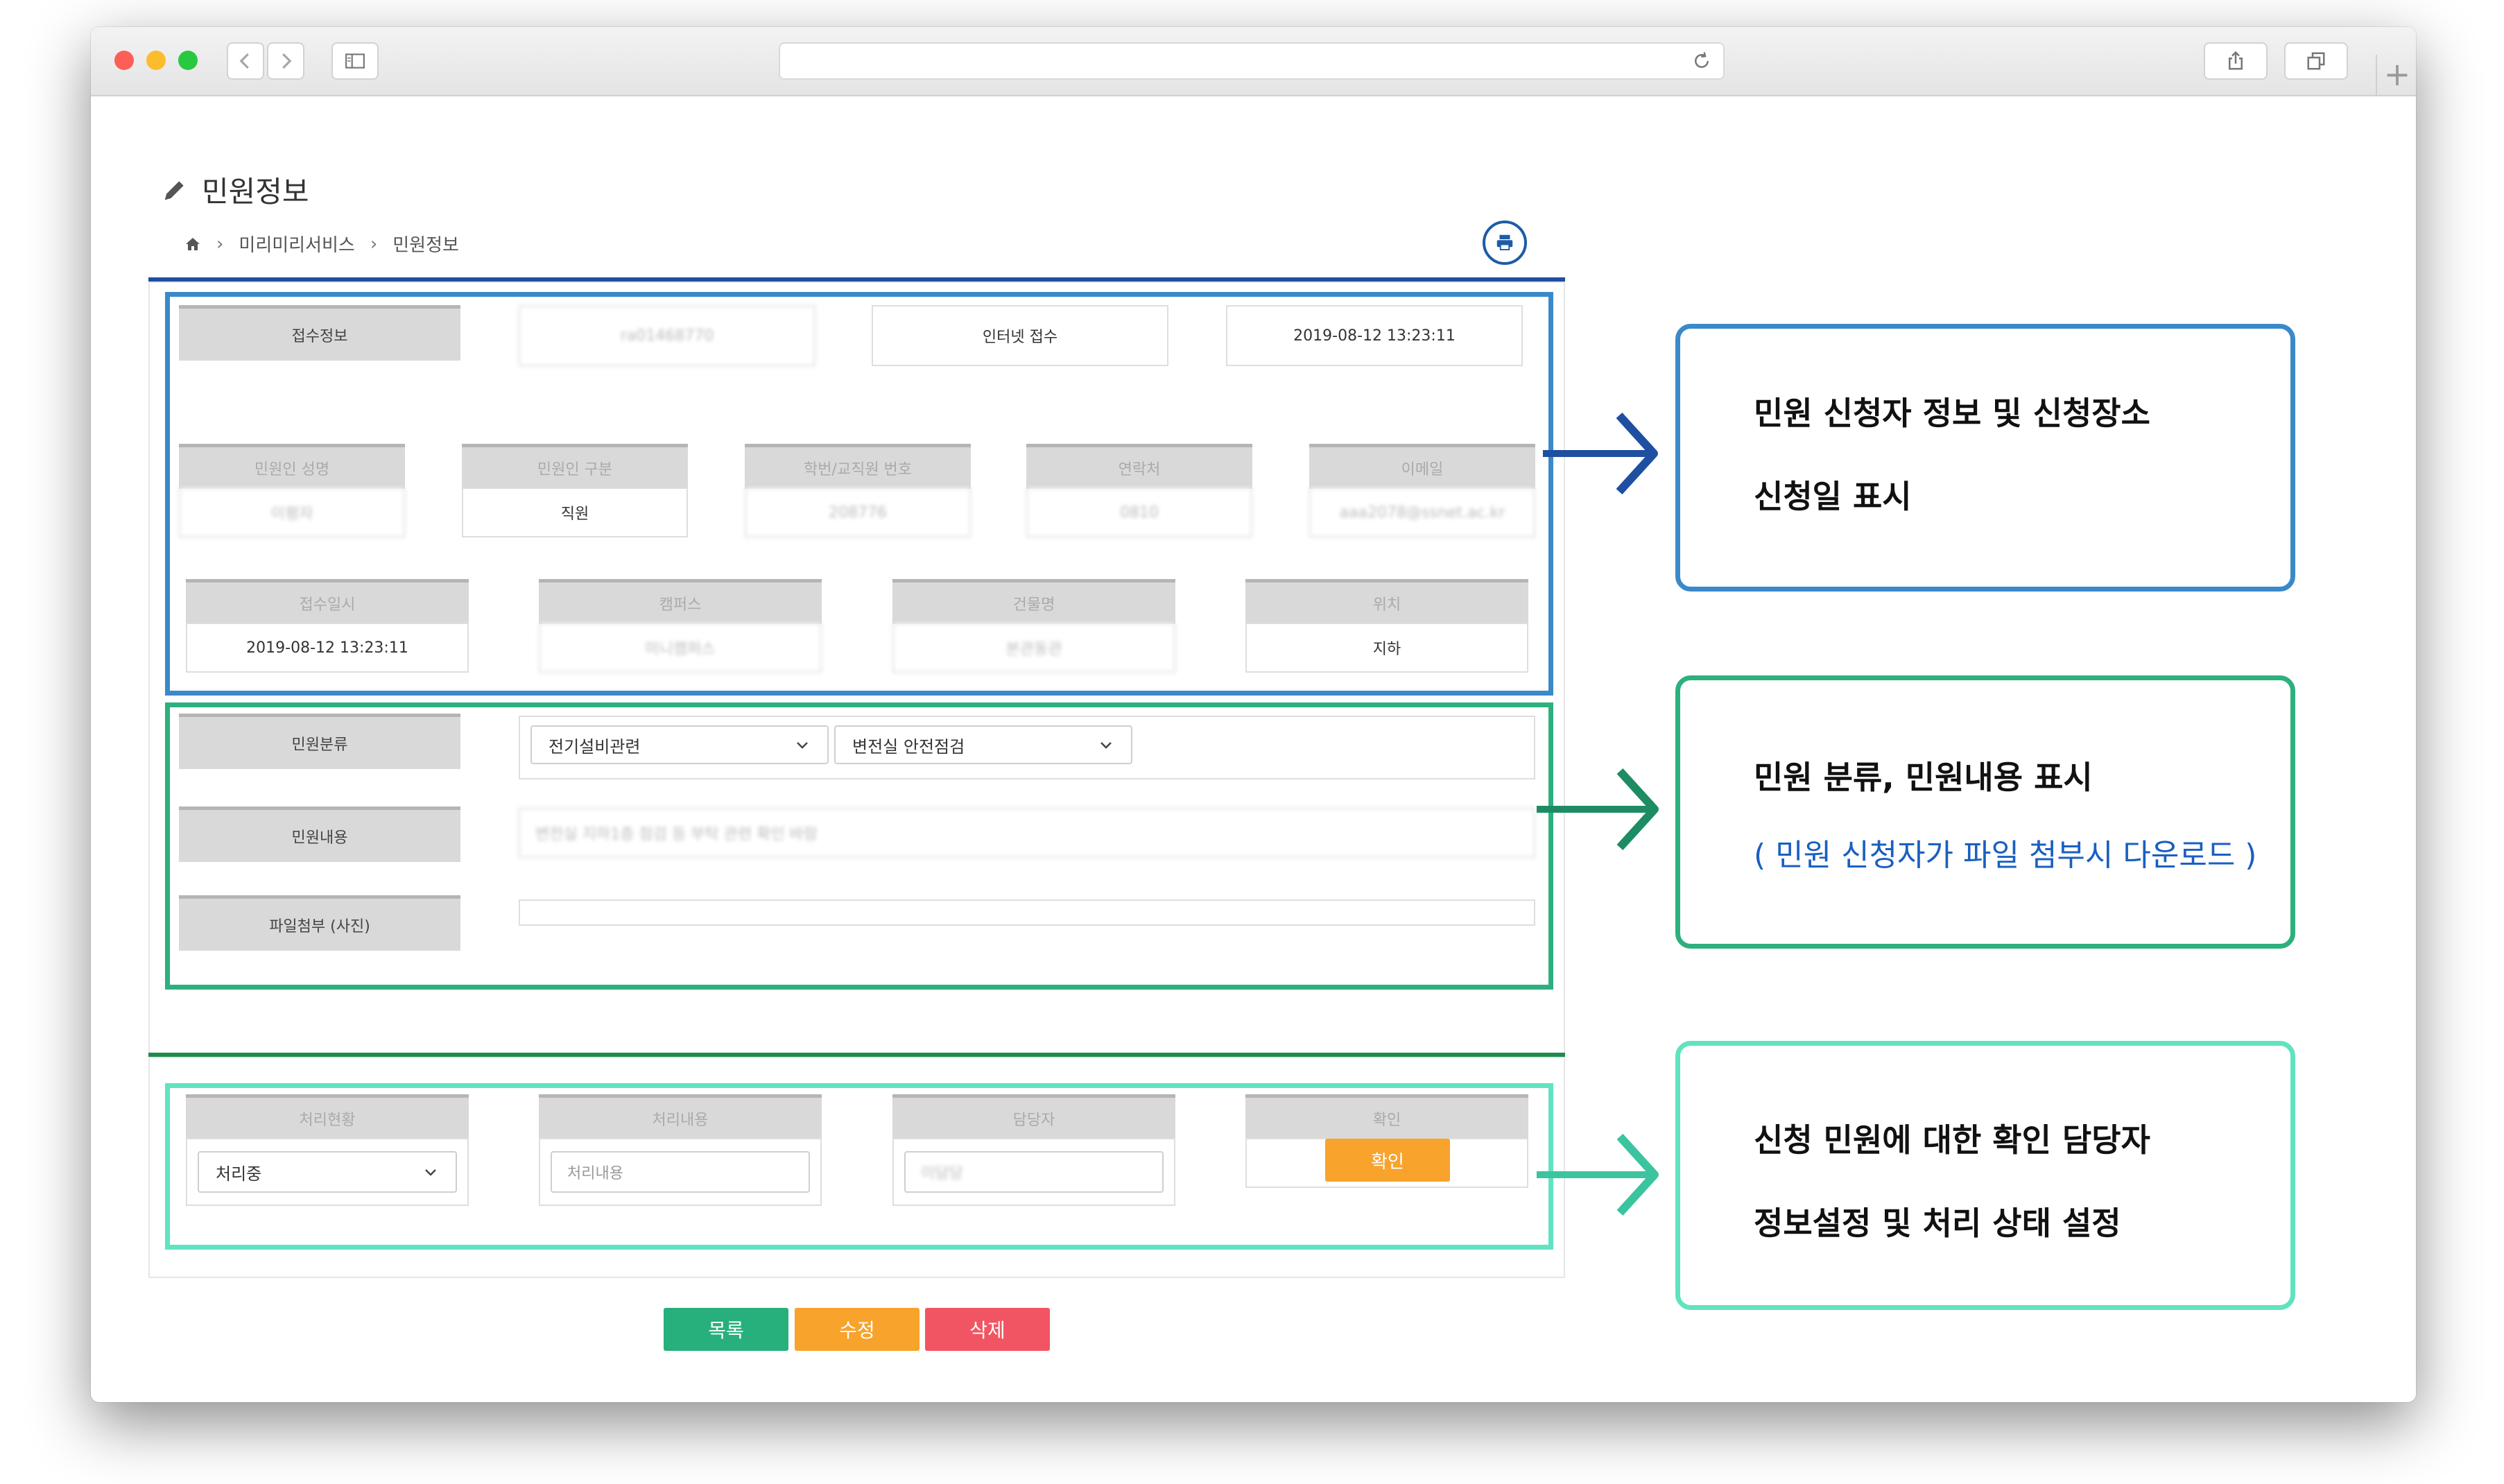  Describe the element at coordinates (1033, 648) in the screenshot. I see `building-value: 본관동관` at that location.